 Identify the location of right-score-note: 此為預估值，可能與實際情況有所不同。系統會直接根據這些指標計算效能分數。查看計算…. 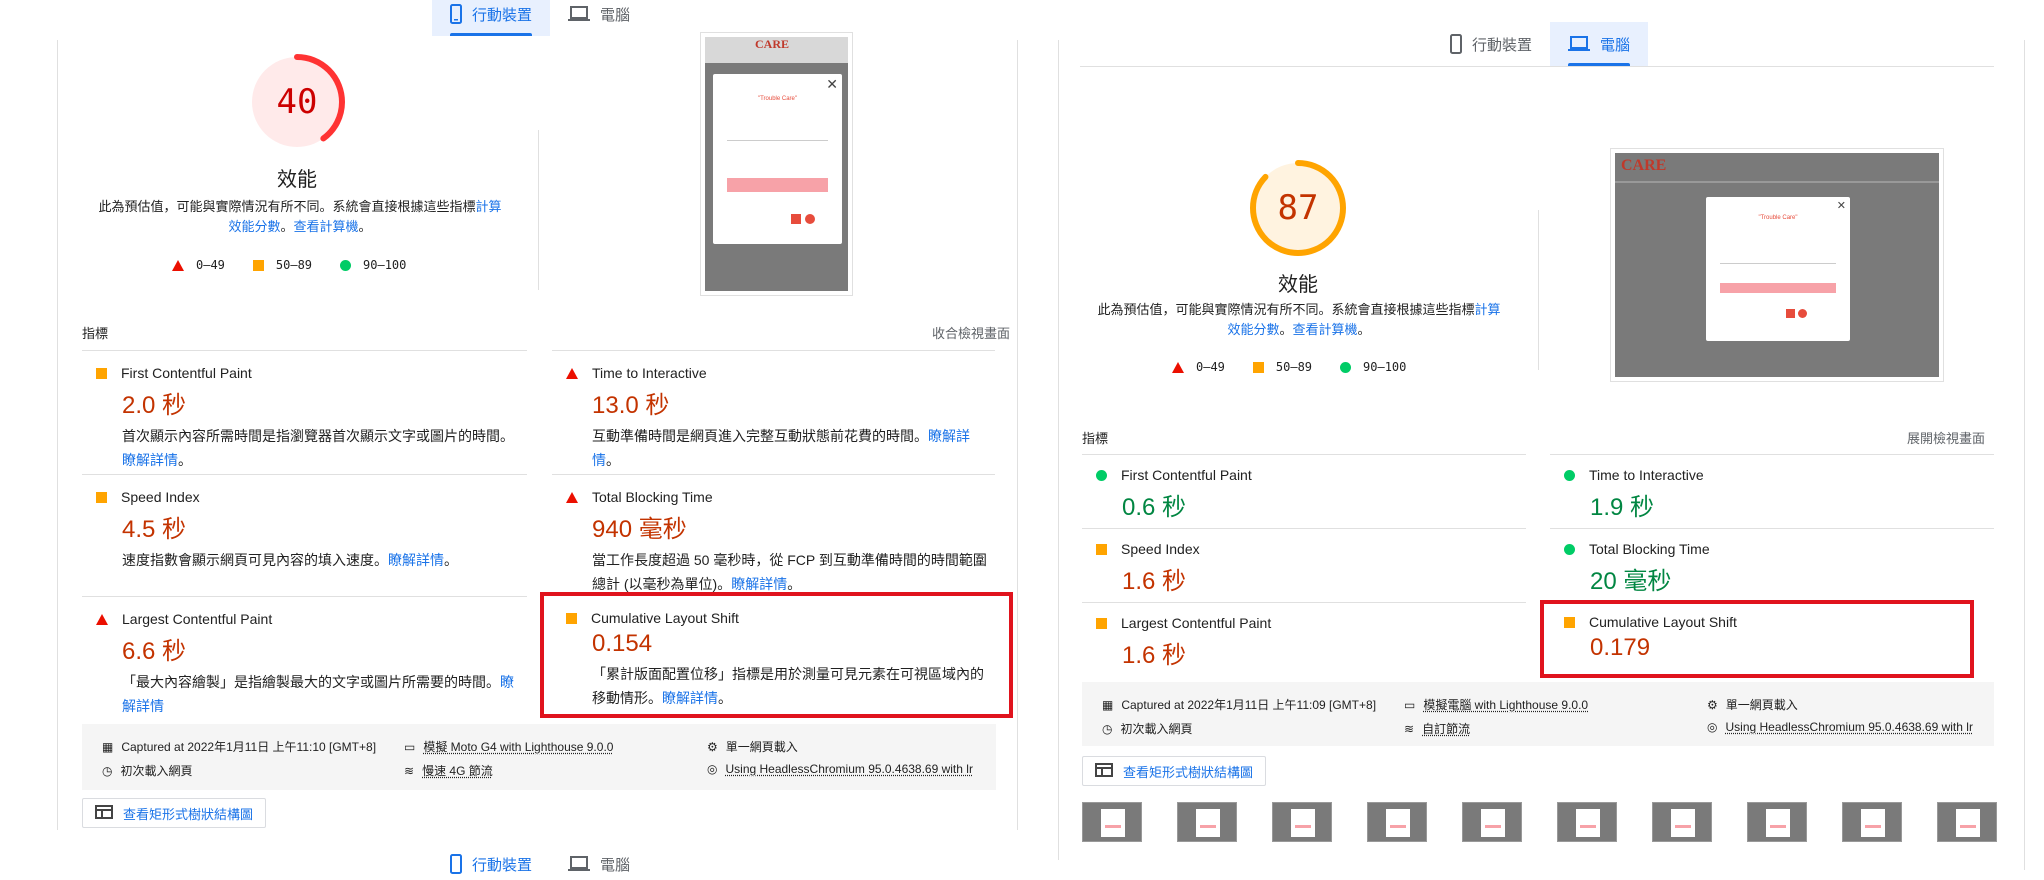
(1299, 320).